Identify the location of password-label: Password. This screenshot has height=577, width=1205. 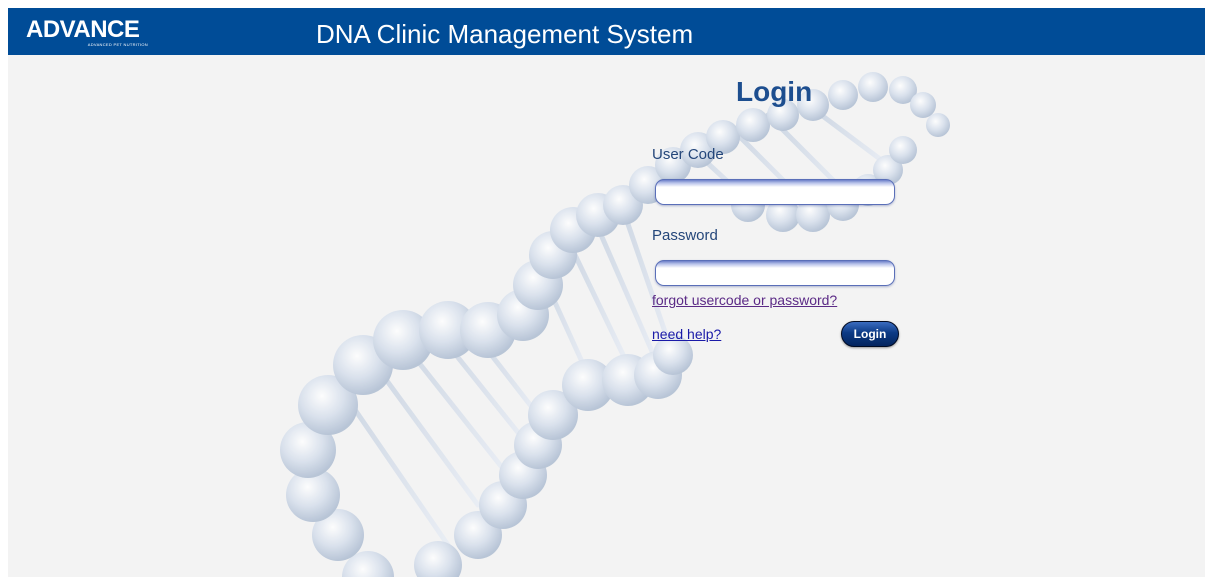
(685, 235).